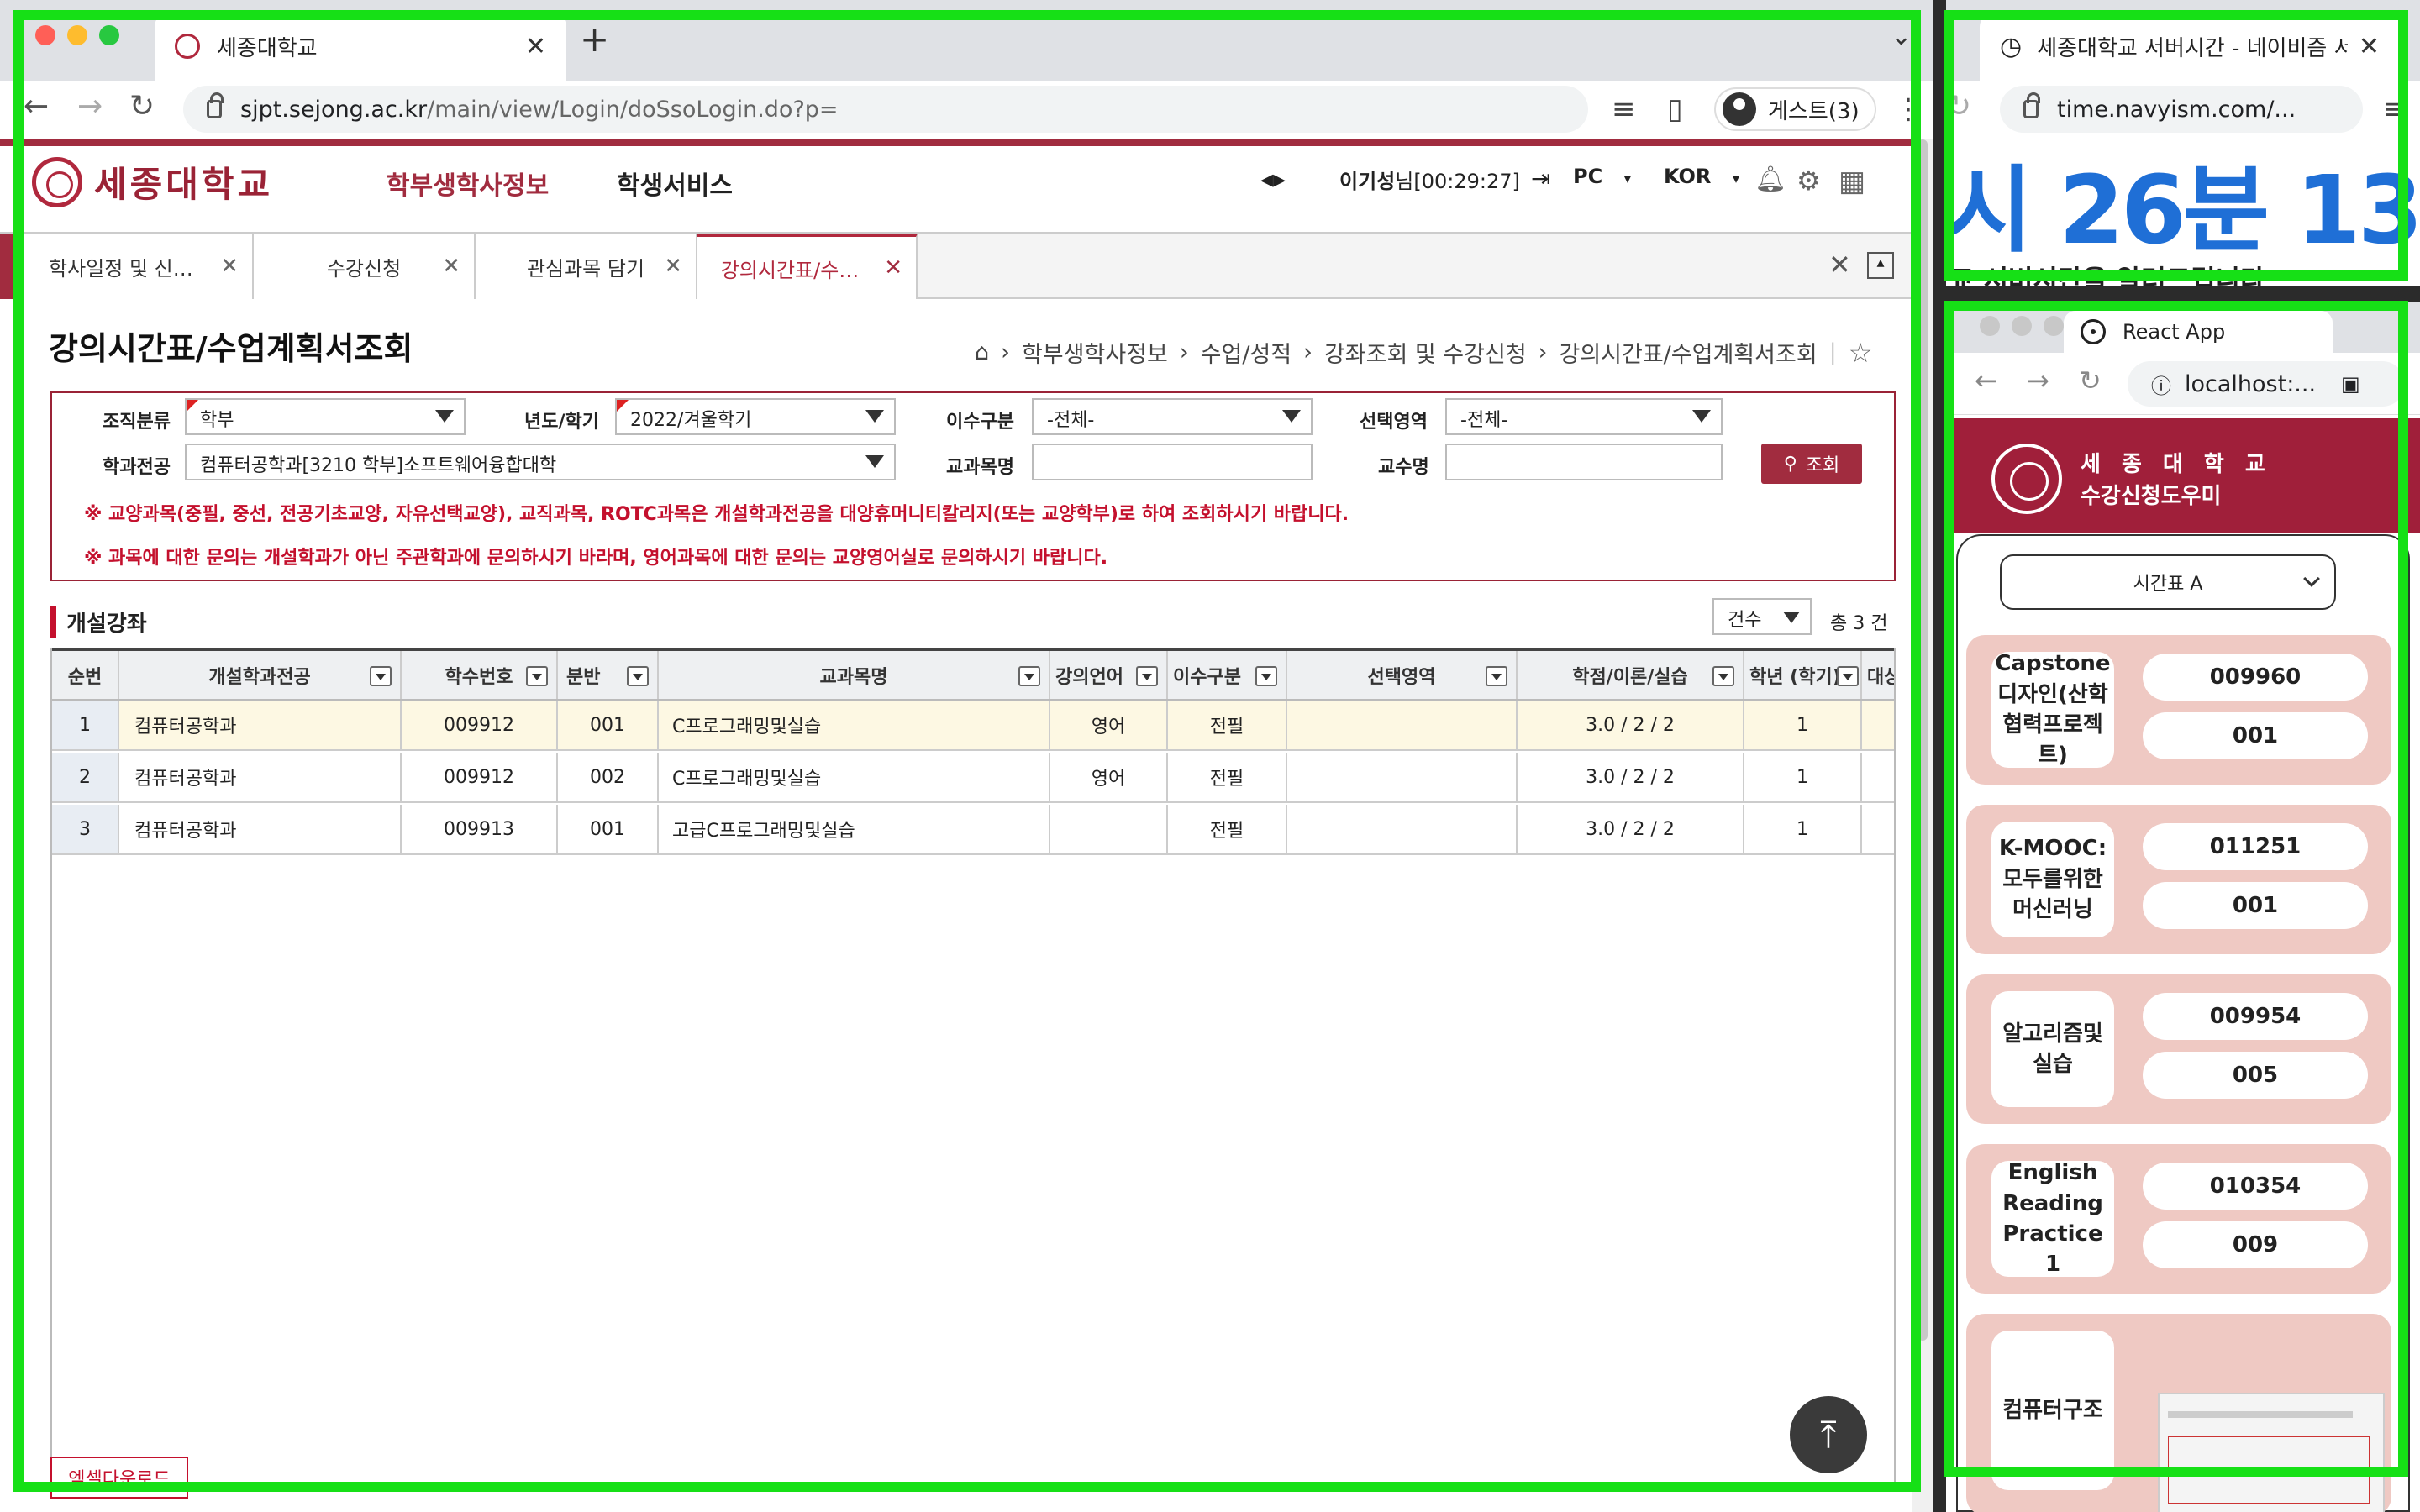 The height and width of the screenshot is (1512, 2420). I want to click on url-field: ⓘ localhost:... ▣, so click(2267, 384).